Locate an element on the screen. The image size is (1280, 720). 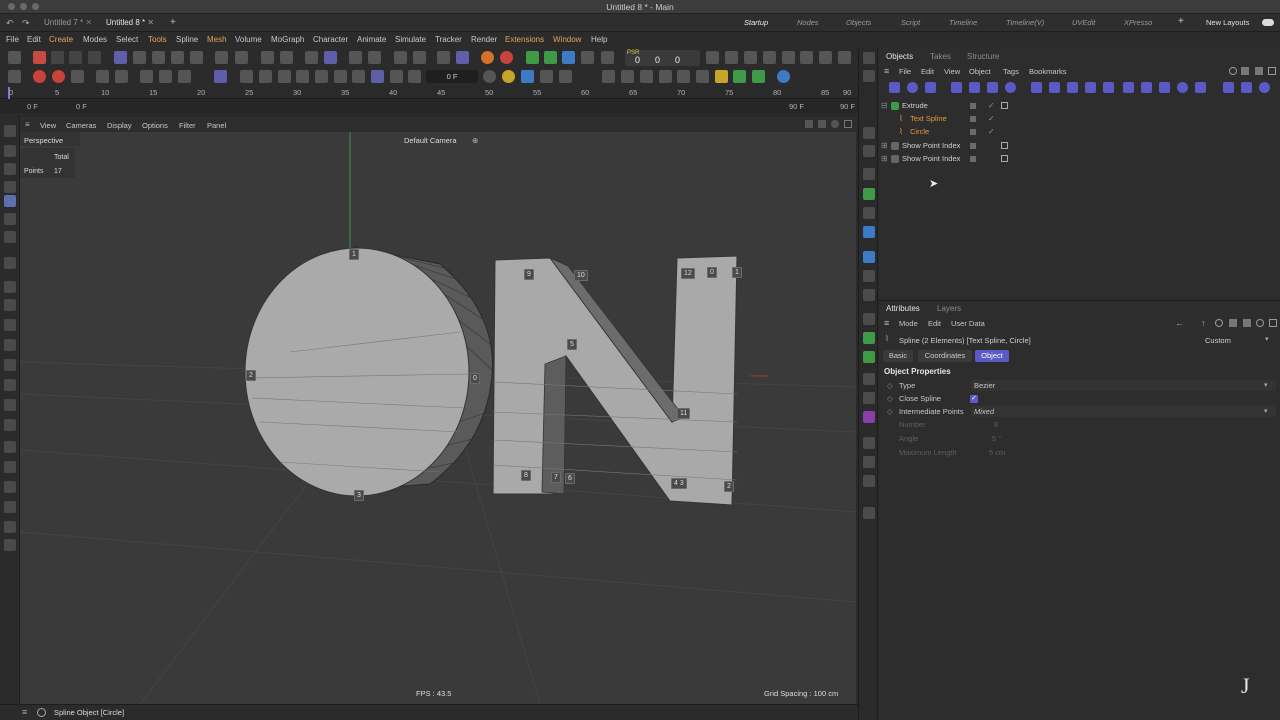
subtab-basic: Basic is located at coordinates (898, 356).